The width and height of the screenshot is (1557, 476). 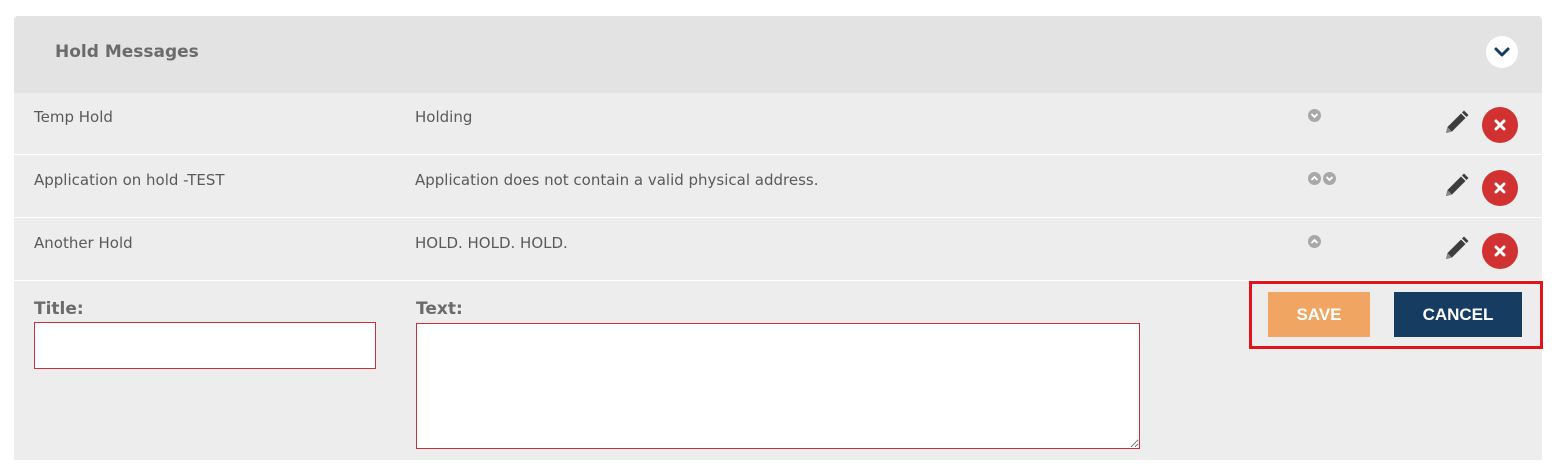 I want to click on collapse-button, so click(x=1502, y=52).